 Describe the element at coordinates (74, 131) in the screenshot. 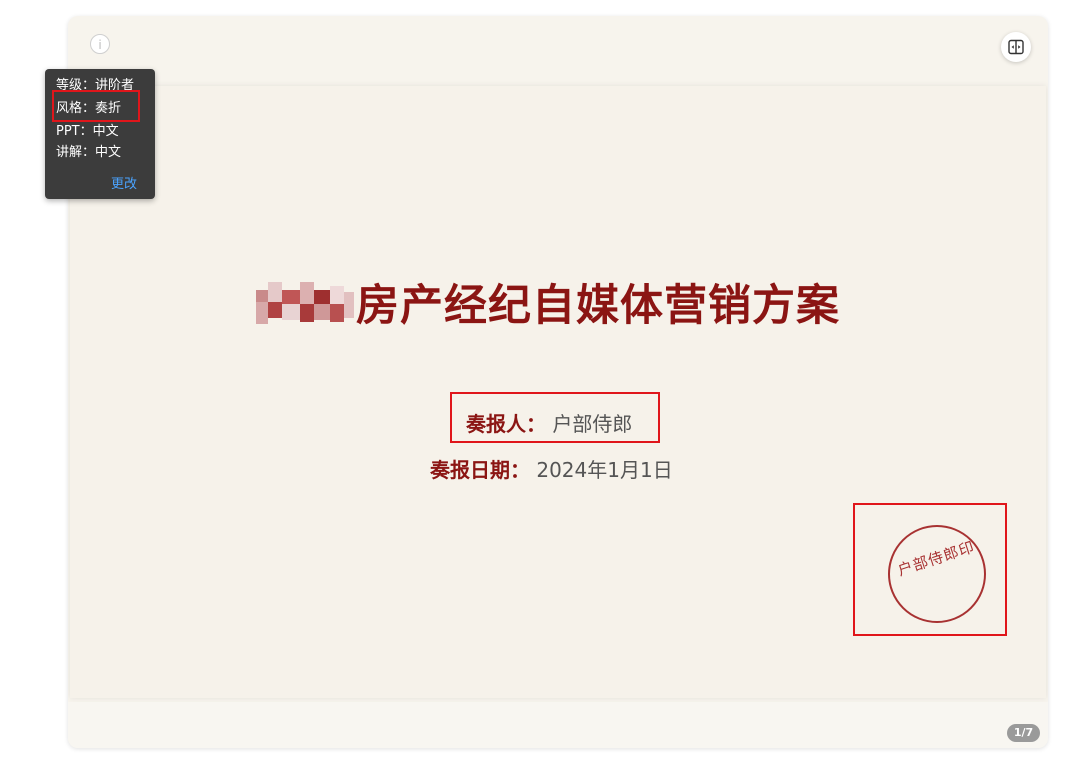

I see `ppt-label: PPT：` at that location.